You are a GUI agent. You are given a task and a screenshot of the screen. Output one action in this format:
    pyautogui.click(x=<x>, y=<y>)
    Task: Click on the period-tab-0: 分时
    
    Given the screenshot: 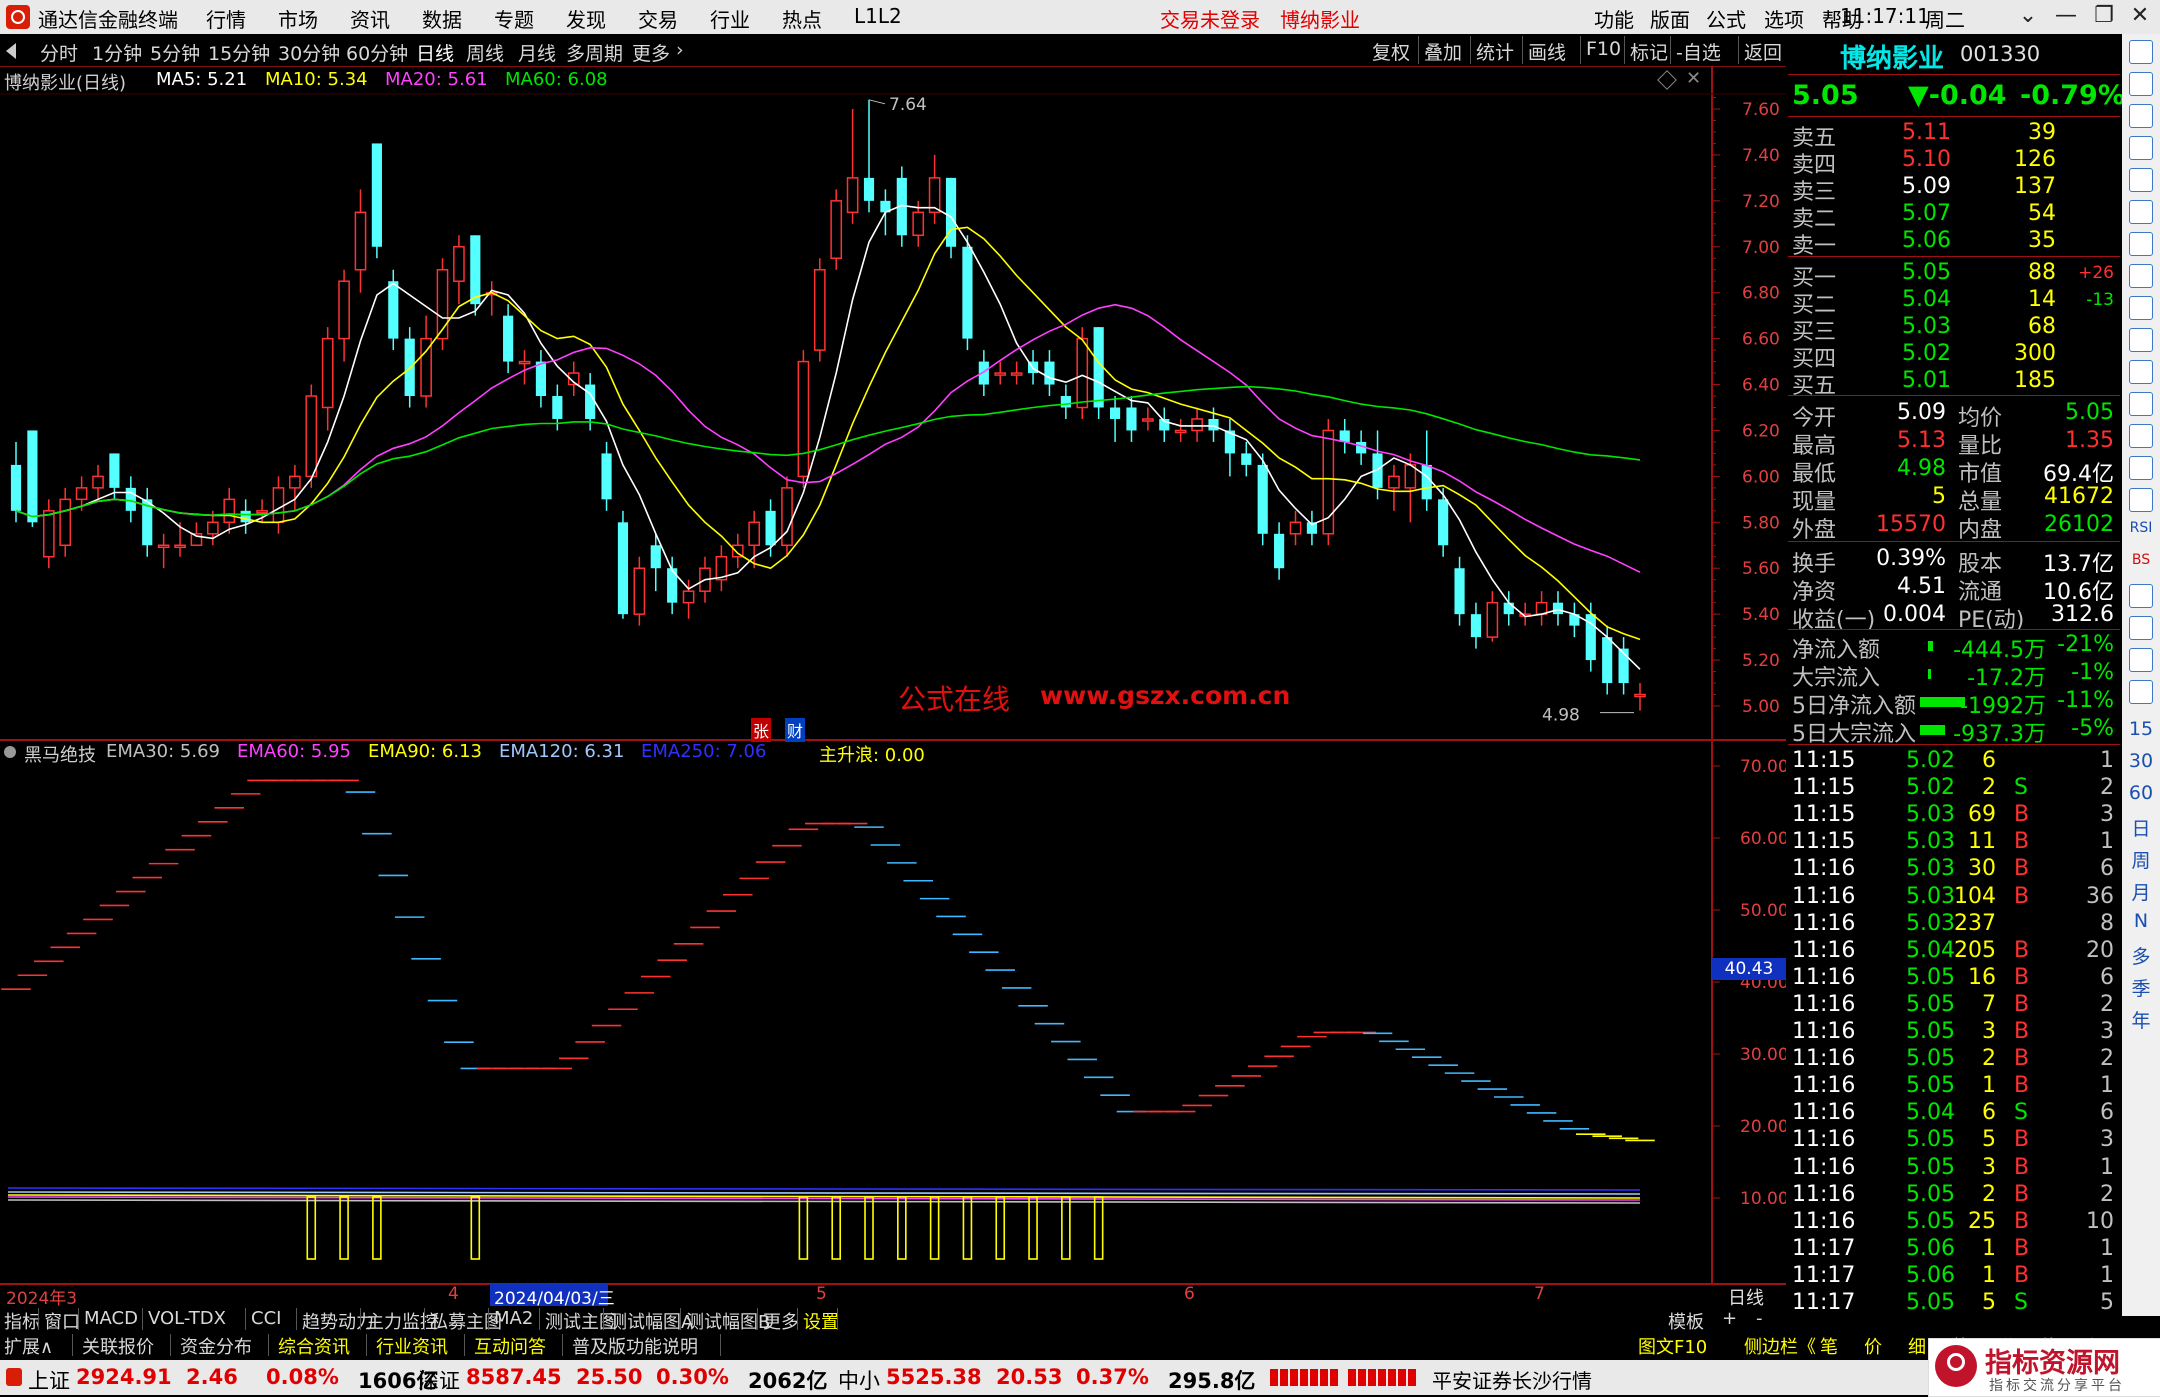 What is the action you would take?
    pyautogui.click(x=59, y=52)
    